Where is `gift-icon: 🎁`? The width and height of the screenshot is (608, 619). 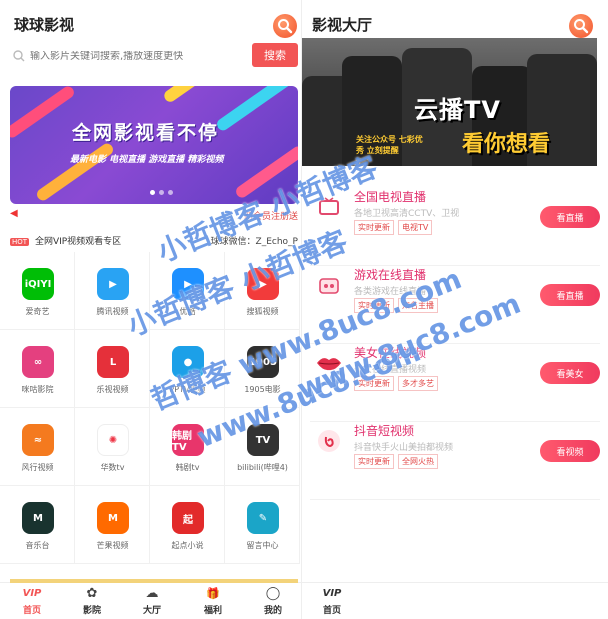 gift-icon: 🎁 is located at coordinates (213, 593).